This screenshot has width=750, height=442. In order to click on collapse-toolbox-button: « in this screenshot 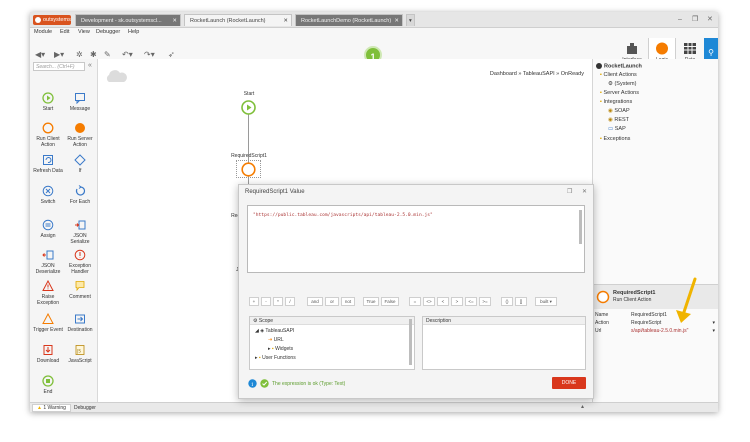, I will do `click(90, 65)`.